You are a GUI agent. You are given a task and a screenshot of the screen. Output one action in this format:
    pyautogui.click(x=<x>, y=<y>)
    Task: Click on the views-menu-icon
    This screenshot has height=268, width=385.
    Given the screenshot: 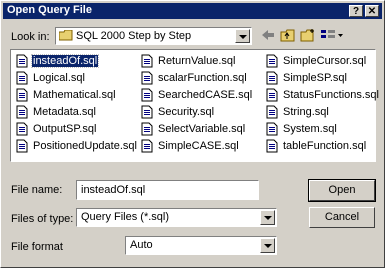 What is the action you would take?
    pyautogui.click(x=332, y=36)
    